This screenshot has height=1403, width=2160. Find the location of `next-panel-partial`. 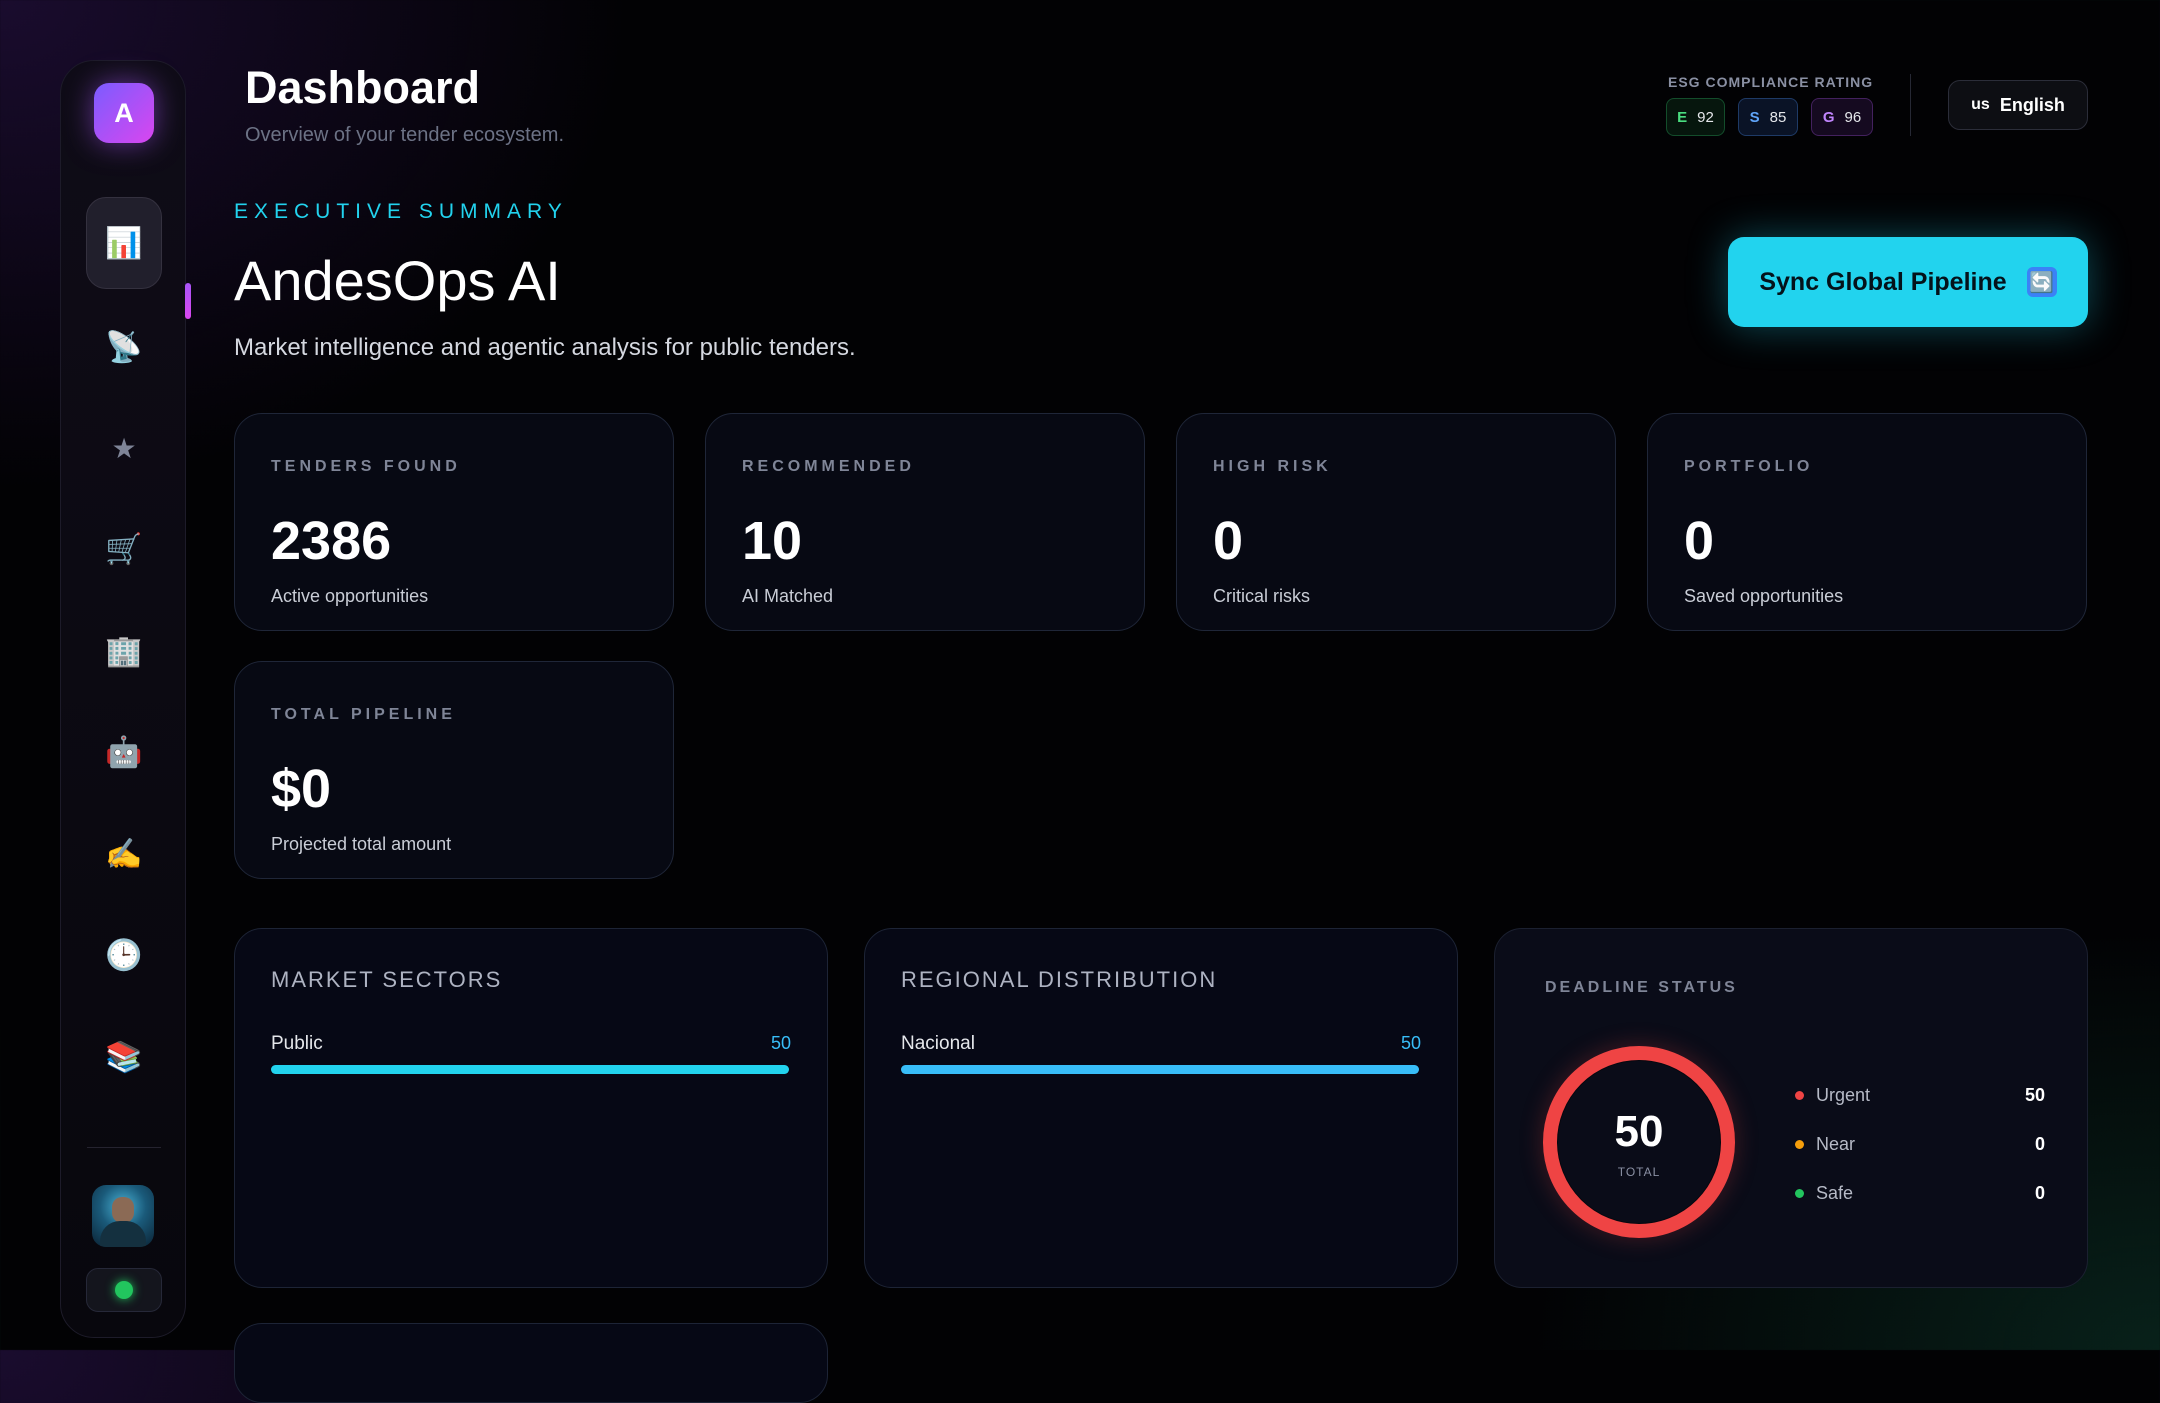

next-panel-partial is located at coordinates (531, 1363).